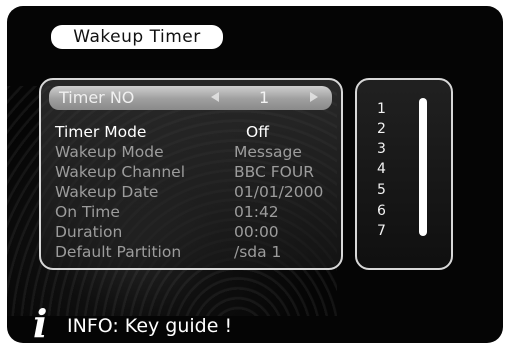 This screenshot has width=505, height=346. Describe the element at coordinates (109, 152) in the screenshot. I see `setting-label: Wakeup Mode` at that location.